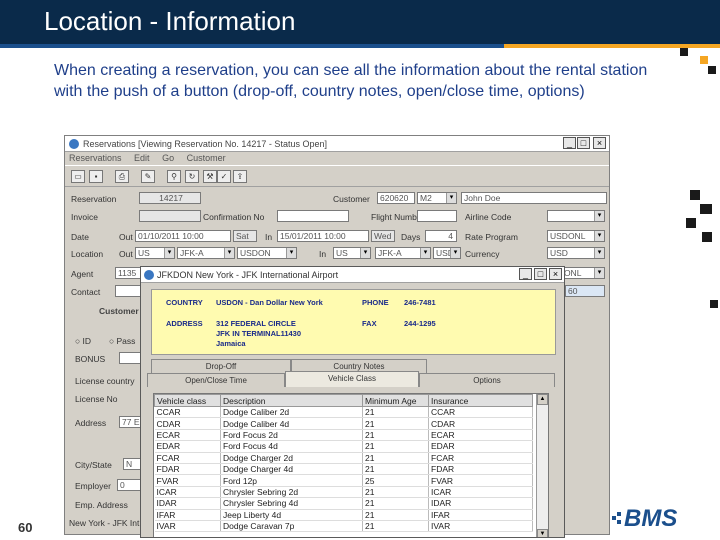  Describe the element at coordinates (480, 515) in the screenshot. I see `table-cell: IFAR` at that location.